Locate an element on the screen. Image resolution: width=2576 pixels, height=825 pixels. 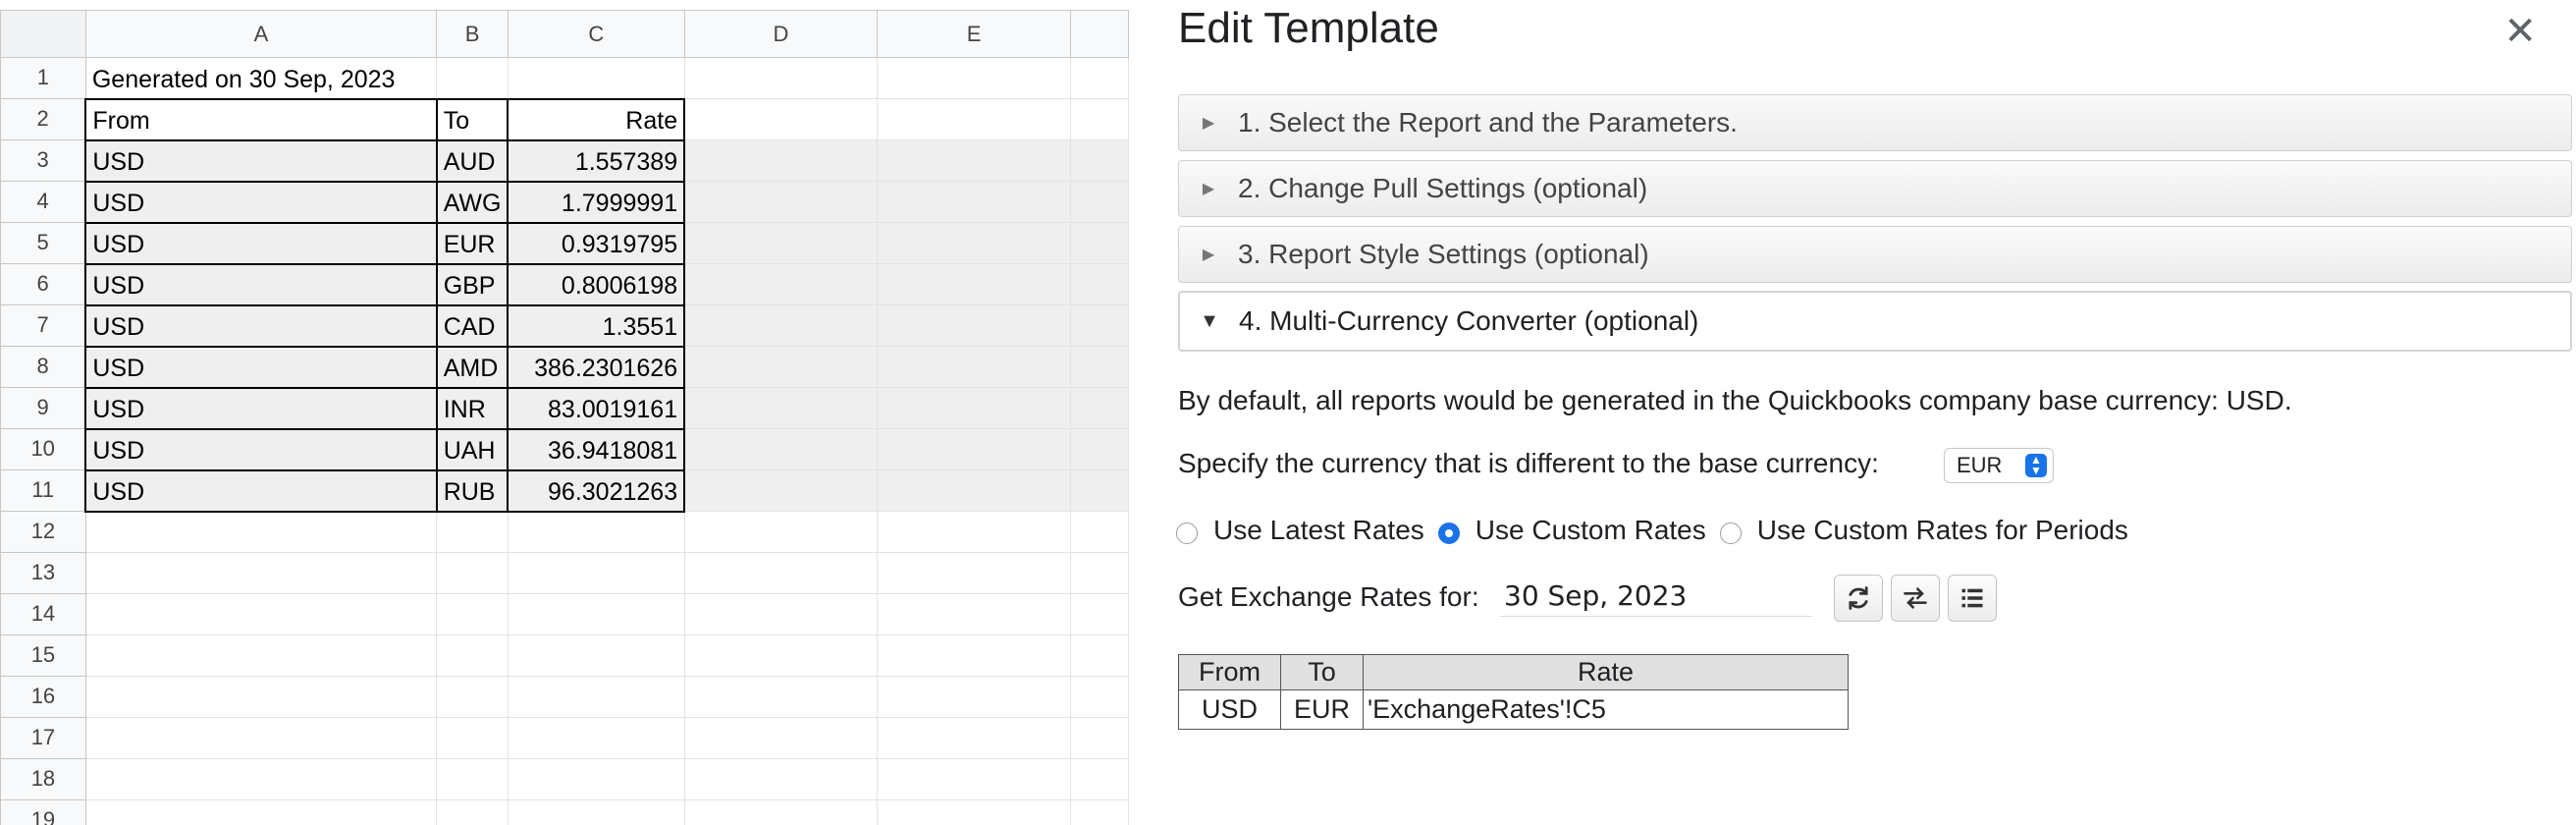
cell-c: 0.8006198 is located at coordinates (596, 284).